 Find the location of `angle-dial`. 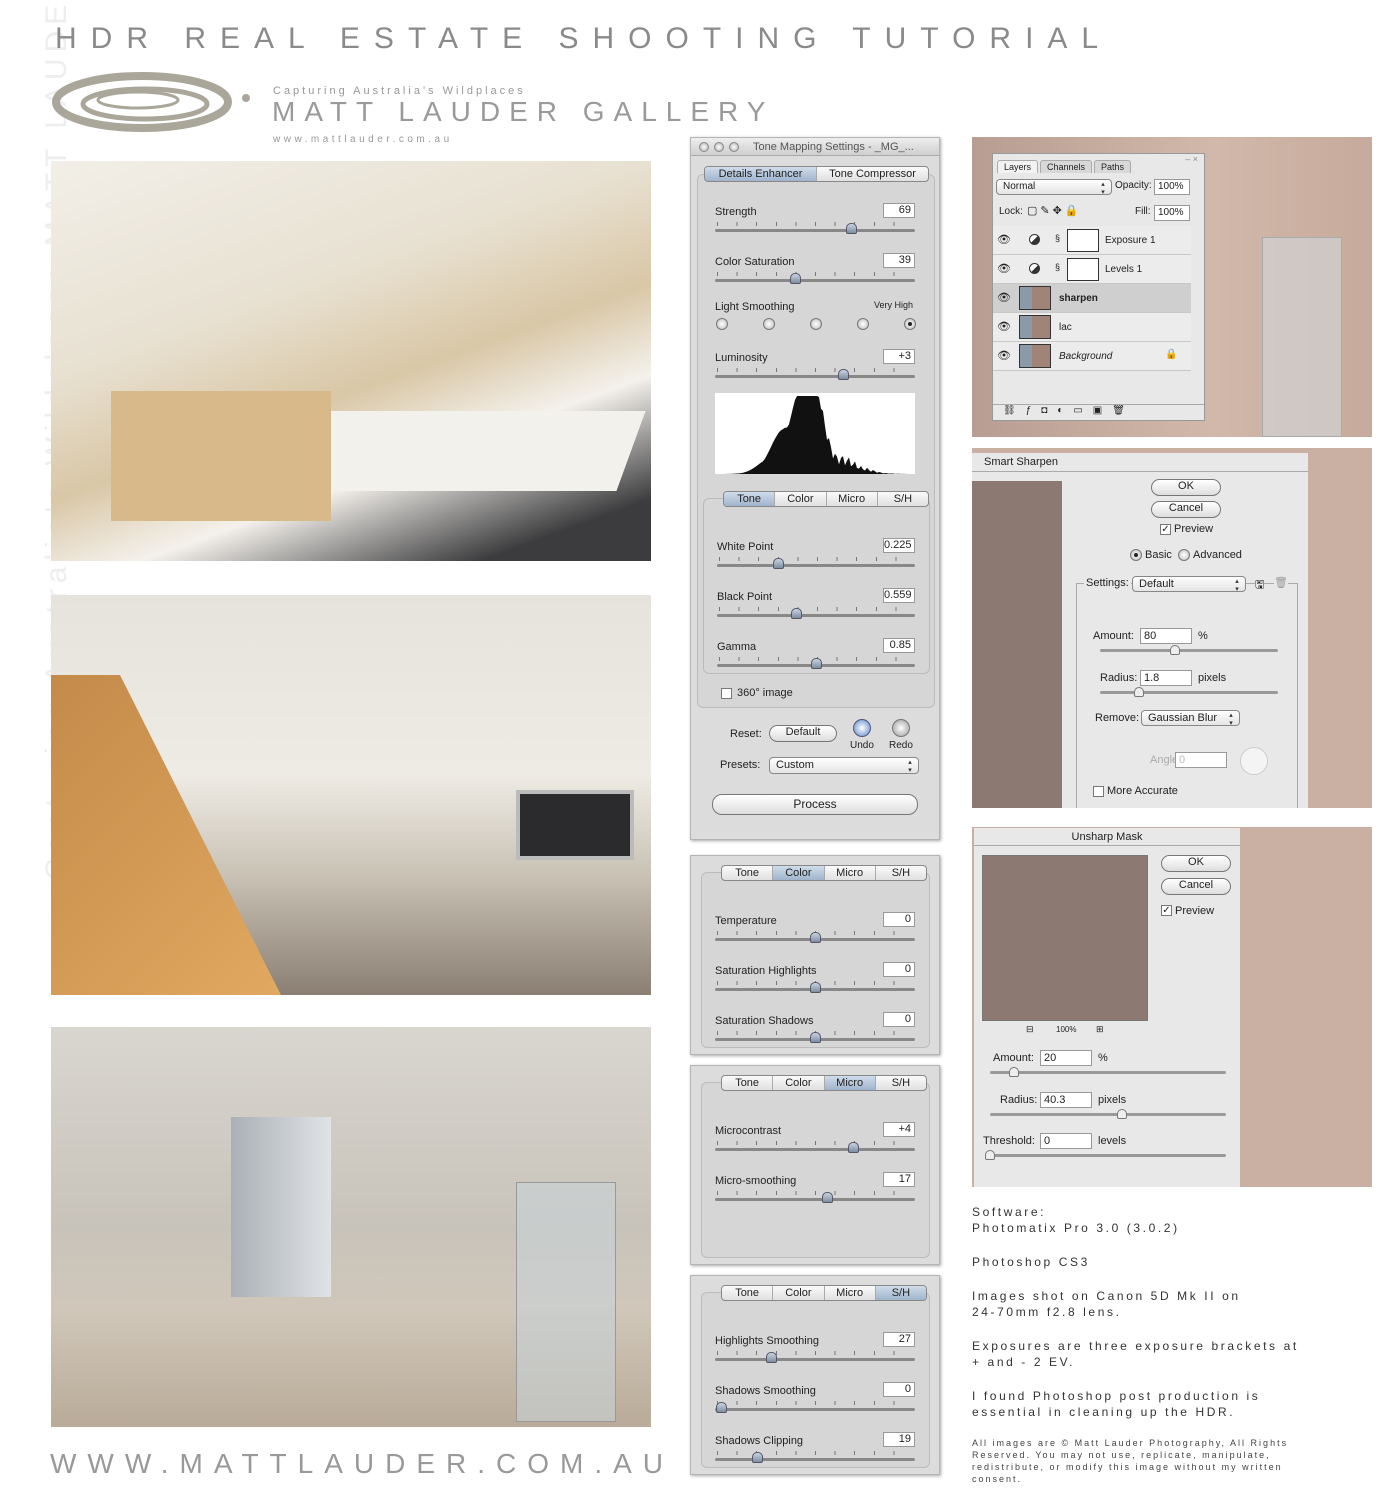

angle-dial is located at coordinates (1254, 761).